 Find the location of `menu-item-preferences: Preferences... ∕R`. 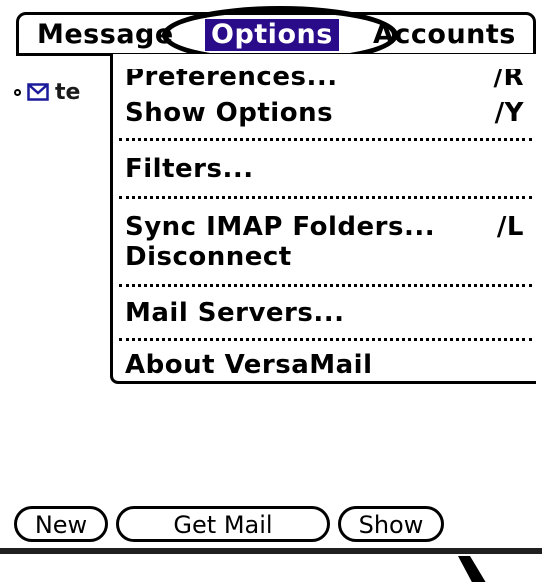

menu-item-preferences: Preferences... ∕R is located at coordinates (324, 78).